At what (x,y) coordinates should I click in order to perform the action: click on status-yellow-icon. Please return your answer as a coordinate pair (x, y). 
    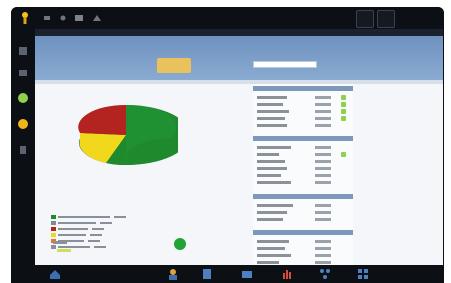
    Looking at the image, I should click on (23, 124).